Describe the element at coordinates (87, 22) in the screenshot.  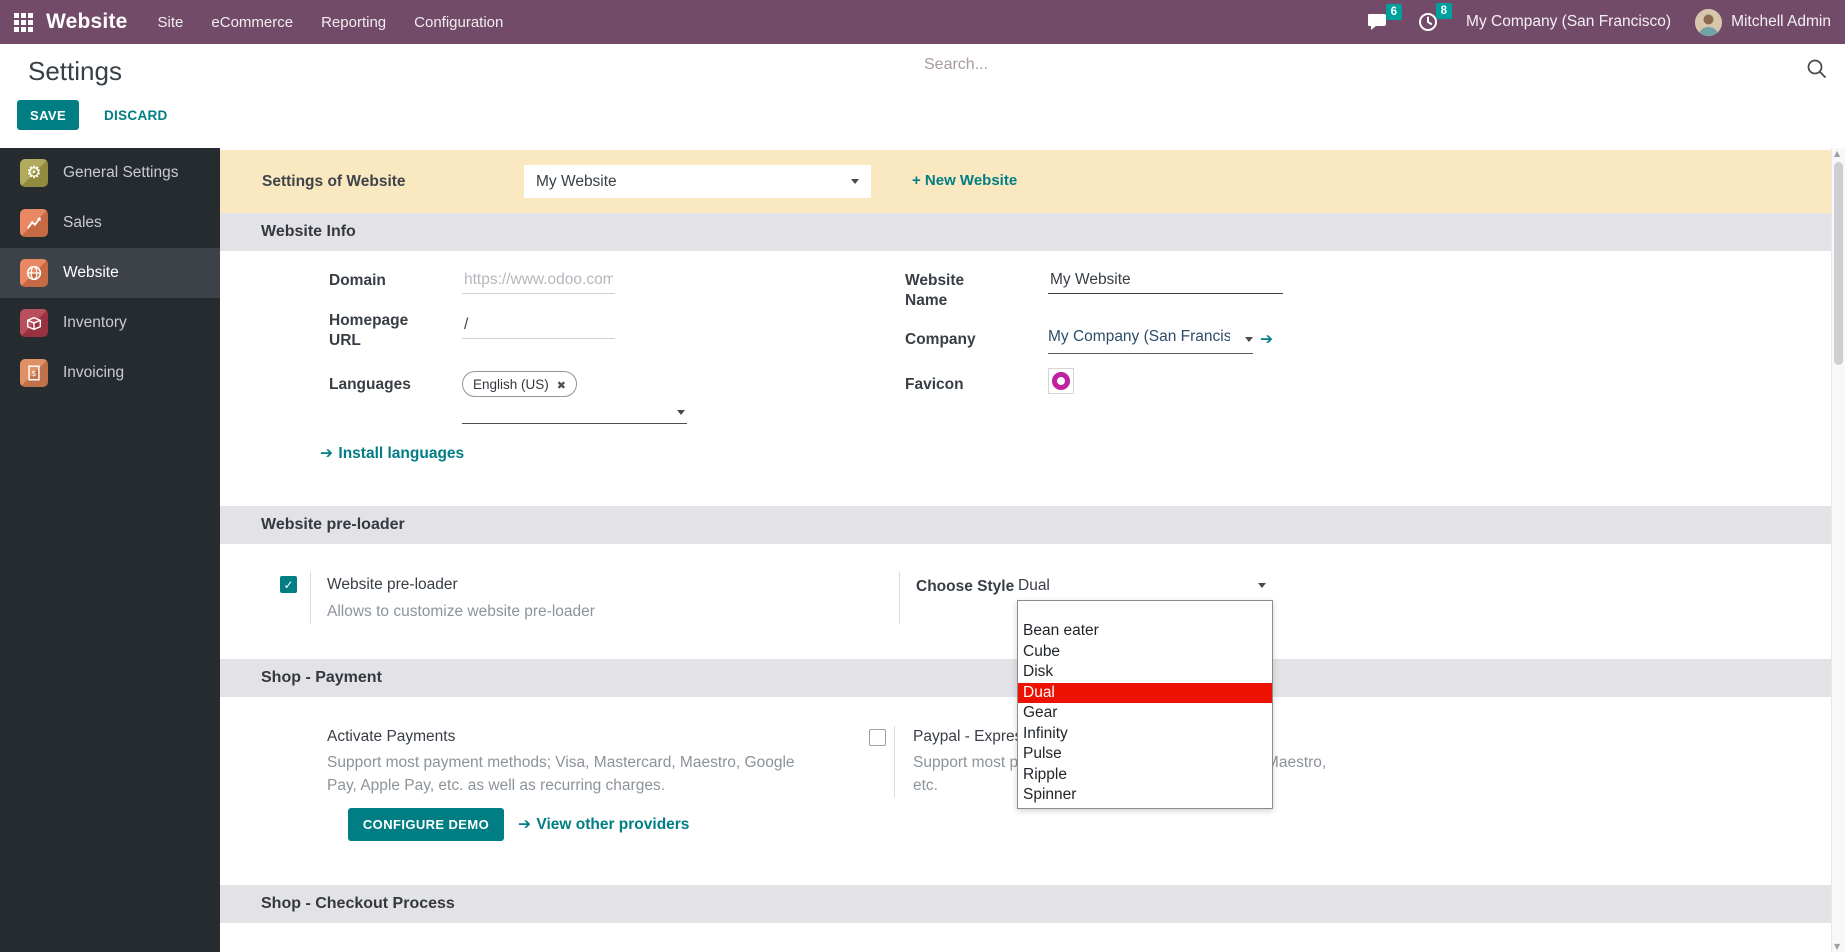
I see `app-brand: Website` at that location.